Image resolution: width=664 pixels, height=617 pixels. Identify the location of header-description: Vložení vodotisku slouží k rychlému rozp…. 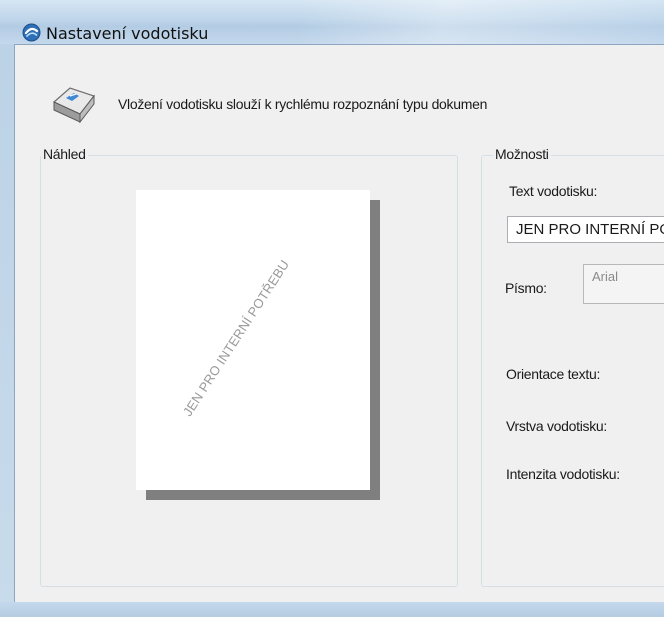
(303, 104).